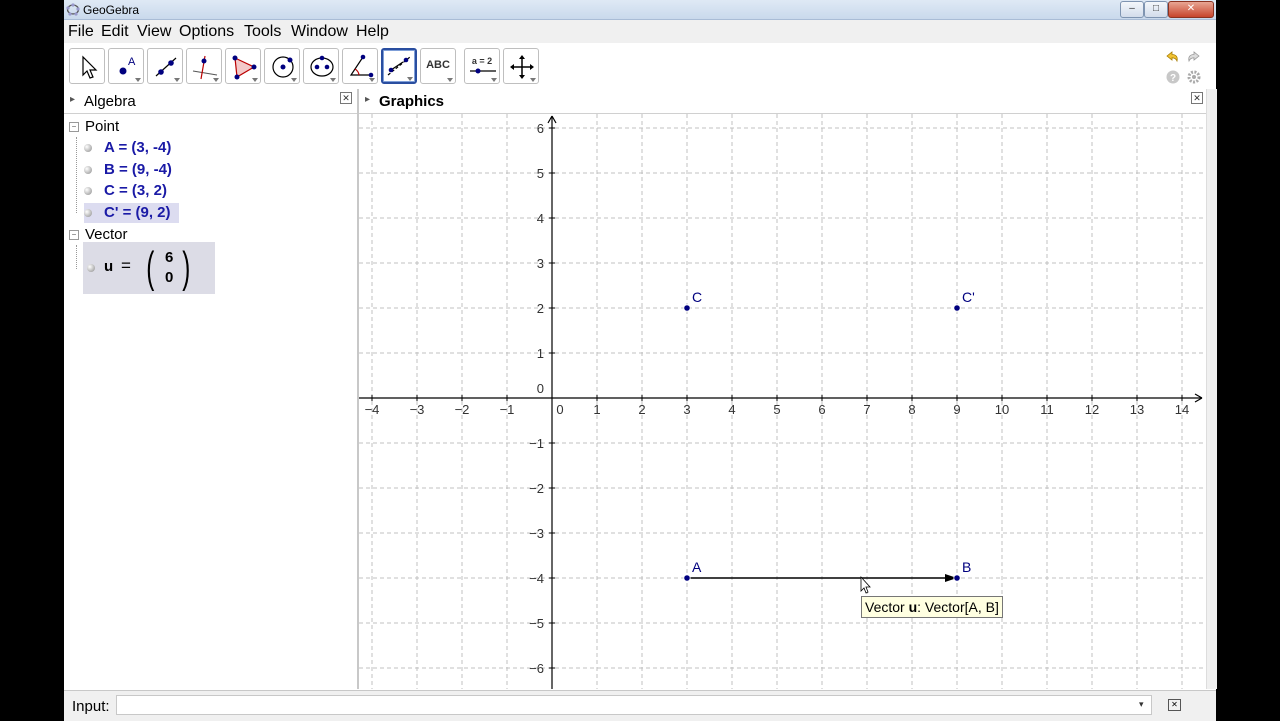  Describe the element at coordinates (697, 297) in the screenshot. I see `point-label: C` at that location.